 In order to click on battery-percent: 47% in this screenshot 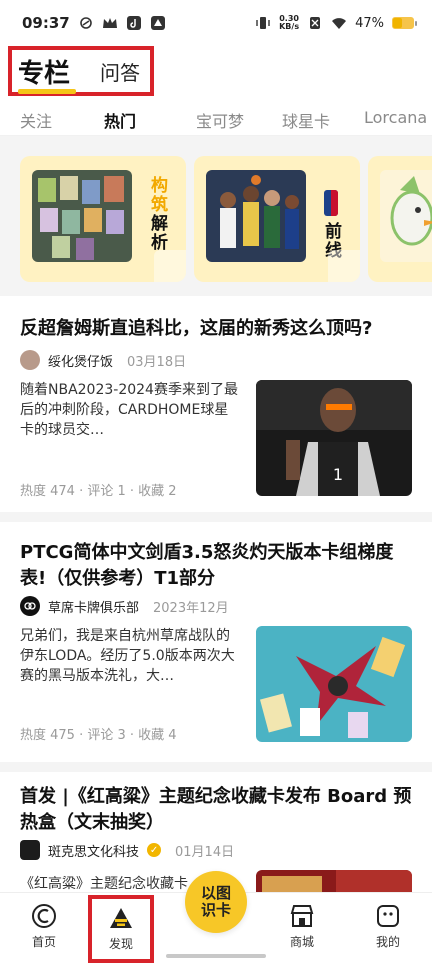, I will do `click(369, 23)`.